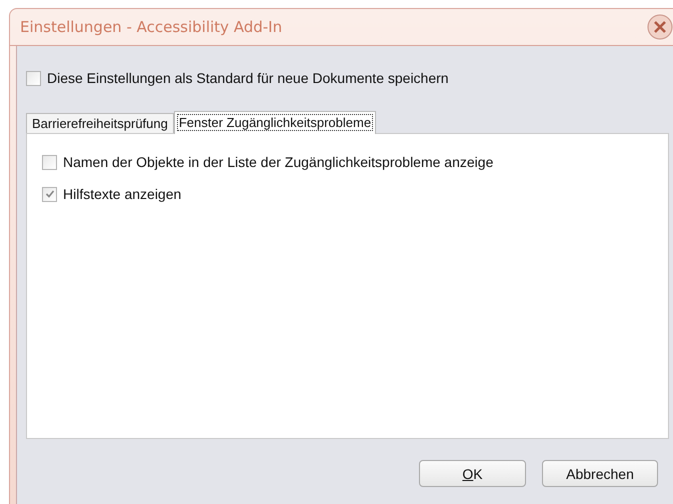  What do you see at coordinates (100, 123) in the screenshot?
I see `tab: Barrierefreiheitsprüfung` at bounding box center [100, 123].